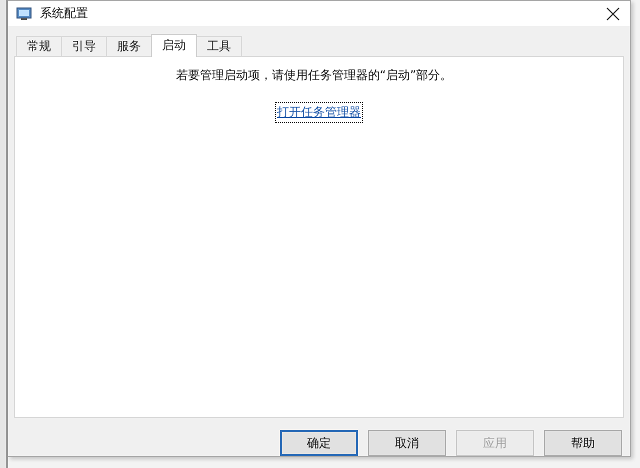 This screenshot has height=468, width=640. Describe the element at coordinates (613, 13) in the screenshot. I see `close-icon` at that location.